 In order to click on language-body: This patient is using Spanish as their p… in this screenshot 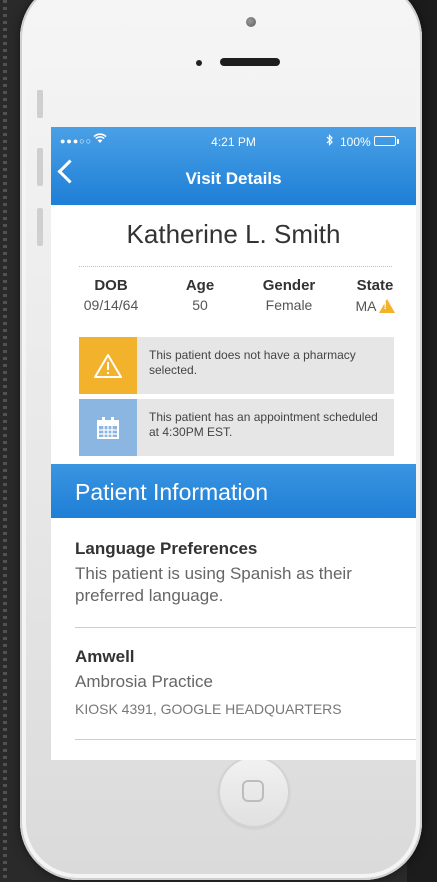, I will do `click(213, 584)`.